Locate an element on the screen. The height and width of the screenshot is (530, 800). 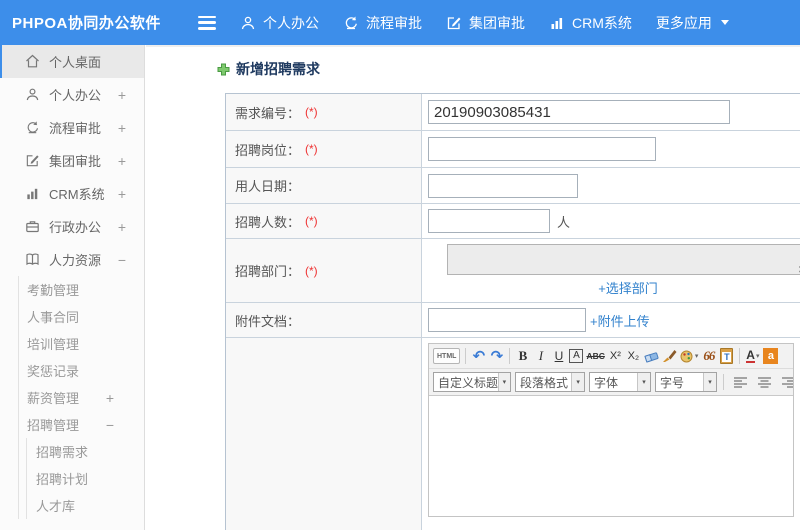
sidebar-item-label: 个人桌面 is located at coordinates (75, 62).